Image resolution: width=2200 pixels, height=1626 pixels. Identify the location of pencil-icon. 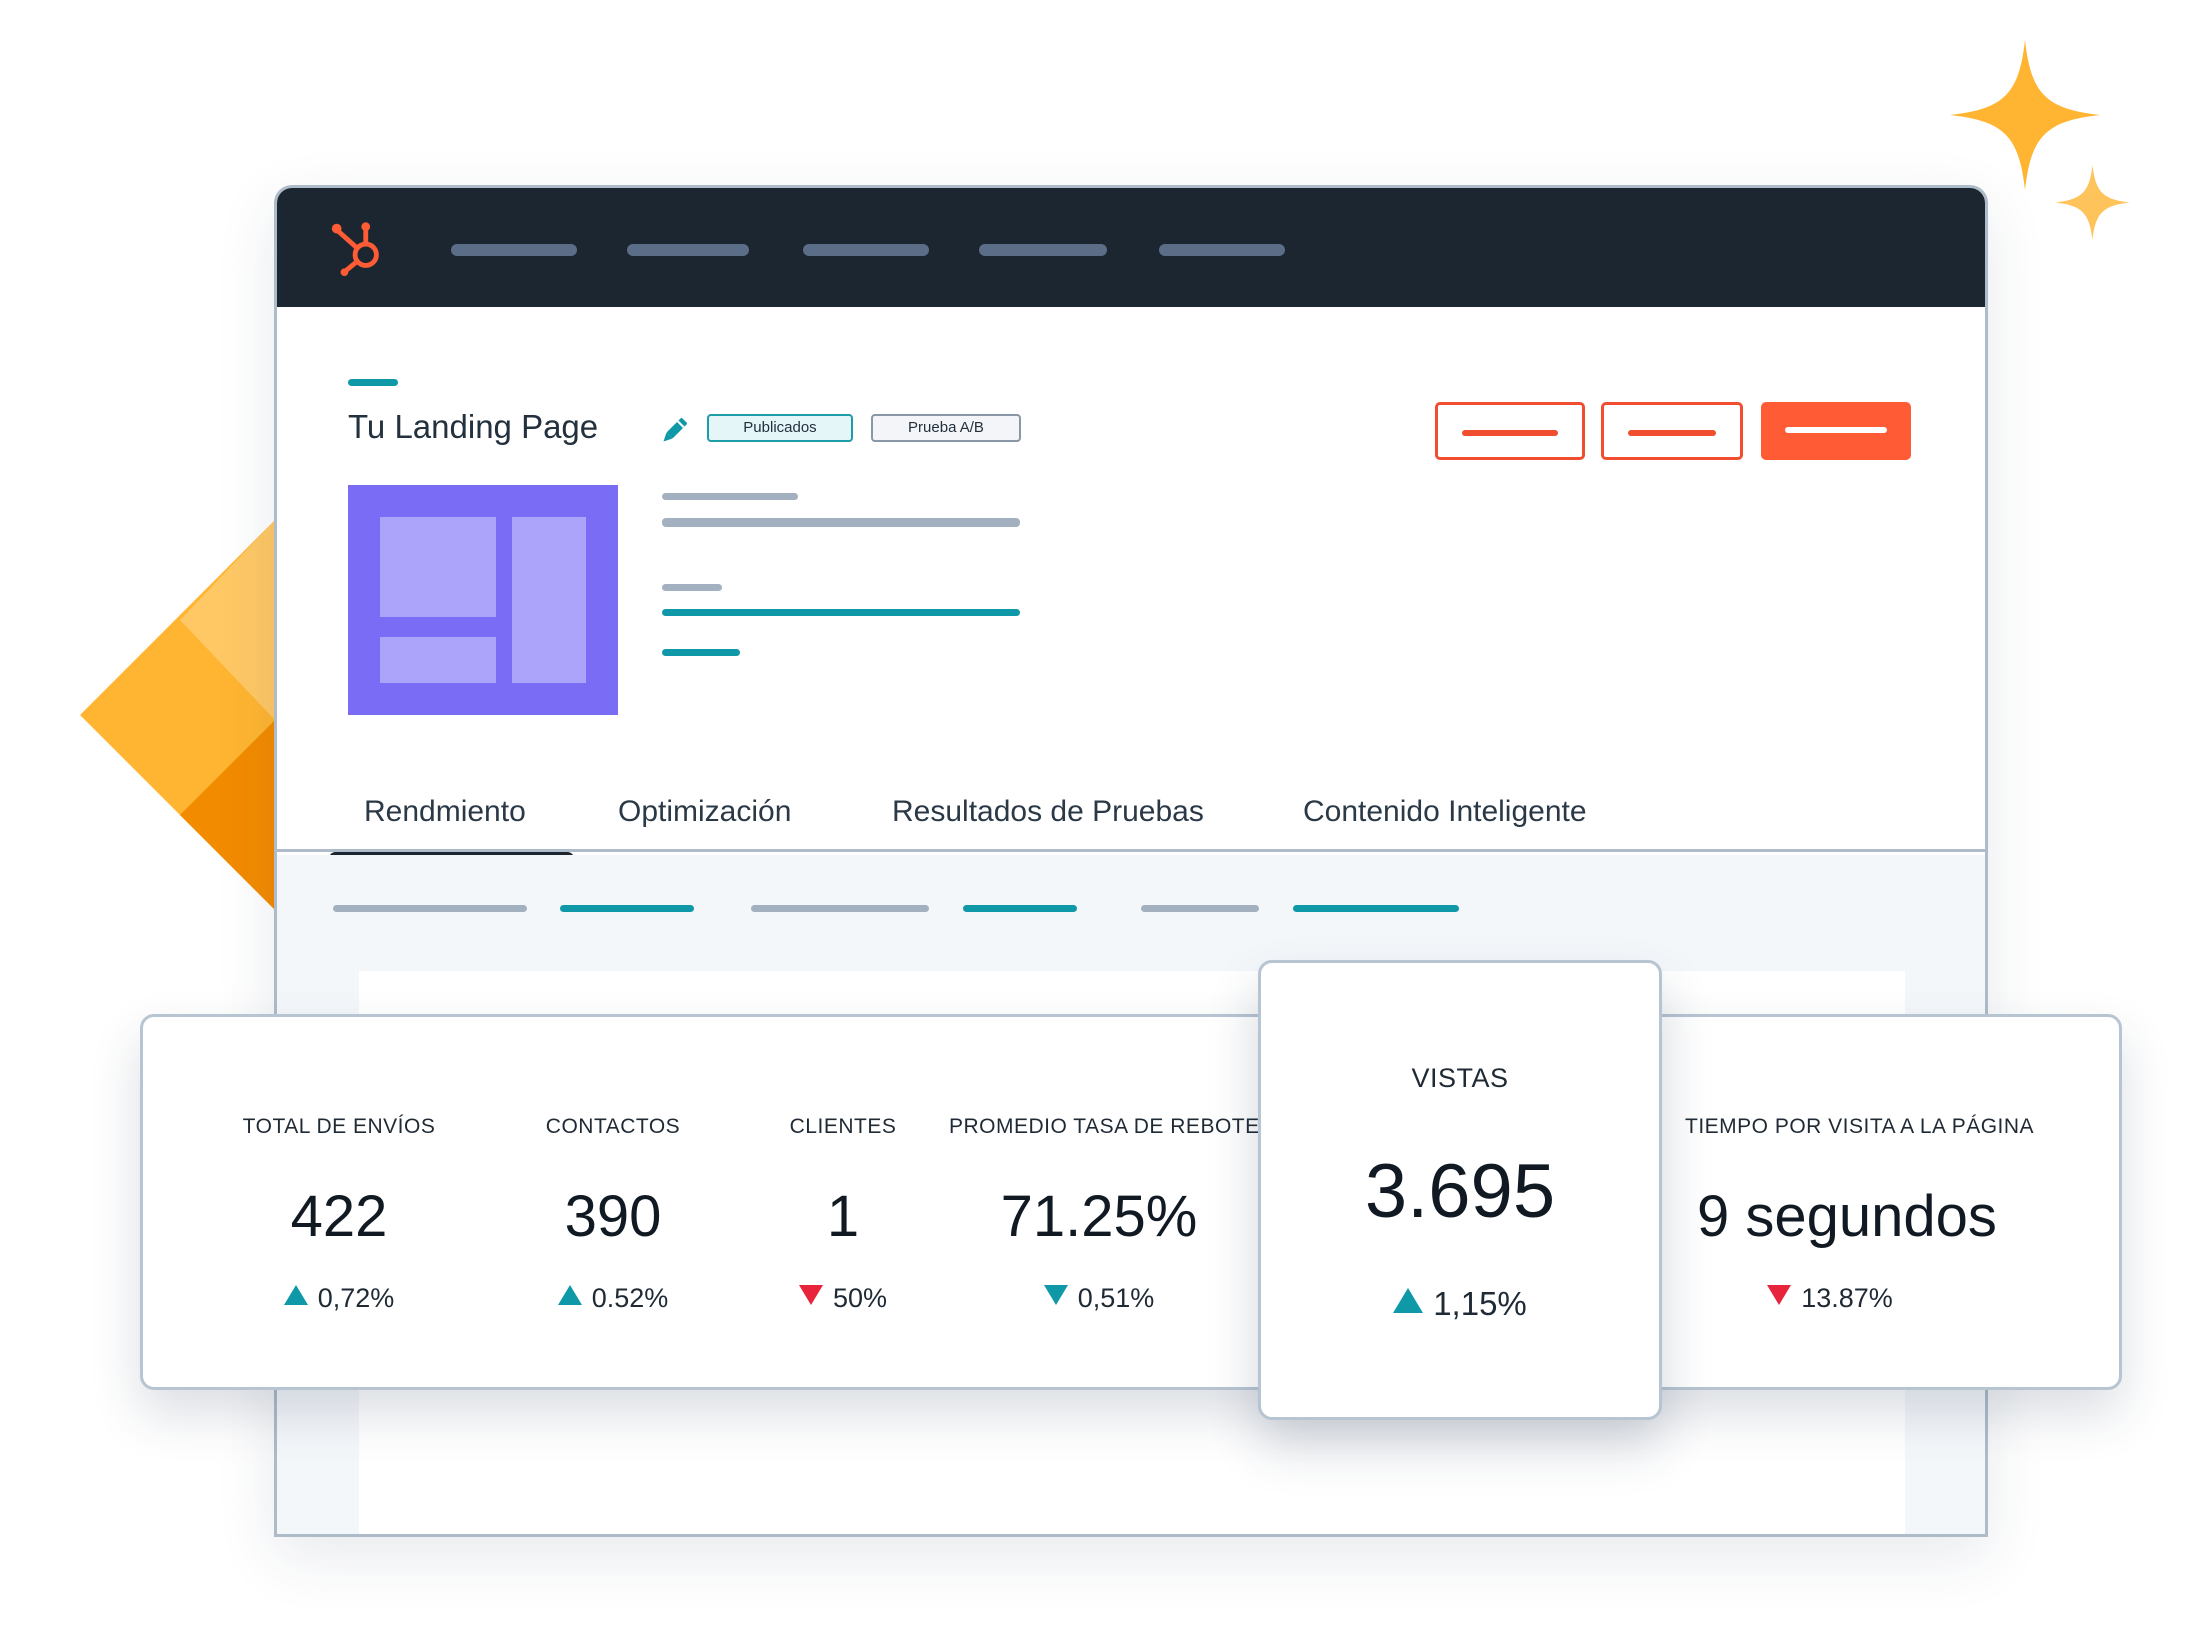
(674, 431).